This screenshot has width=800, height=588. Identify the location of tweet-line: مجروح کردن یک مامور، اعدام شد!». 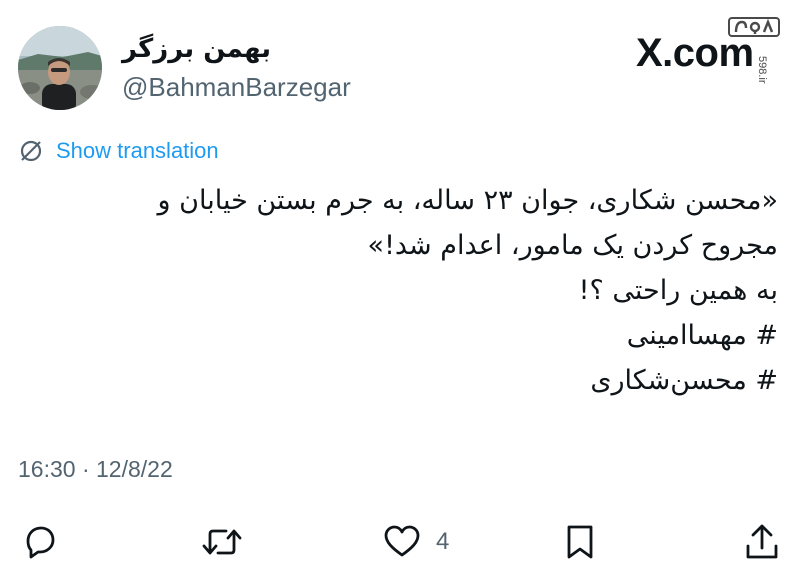
(572, 245).